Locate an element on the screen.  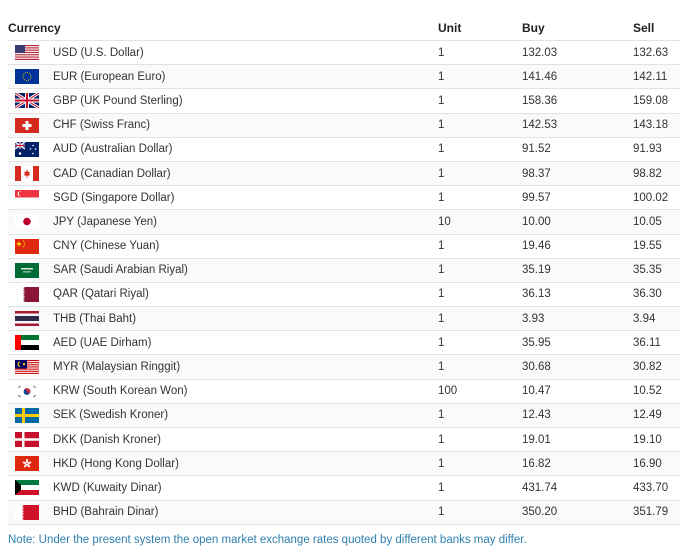
sell-cell: 16.90 is located at coordinates (656, 464).